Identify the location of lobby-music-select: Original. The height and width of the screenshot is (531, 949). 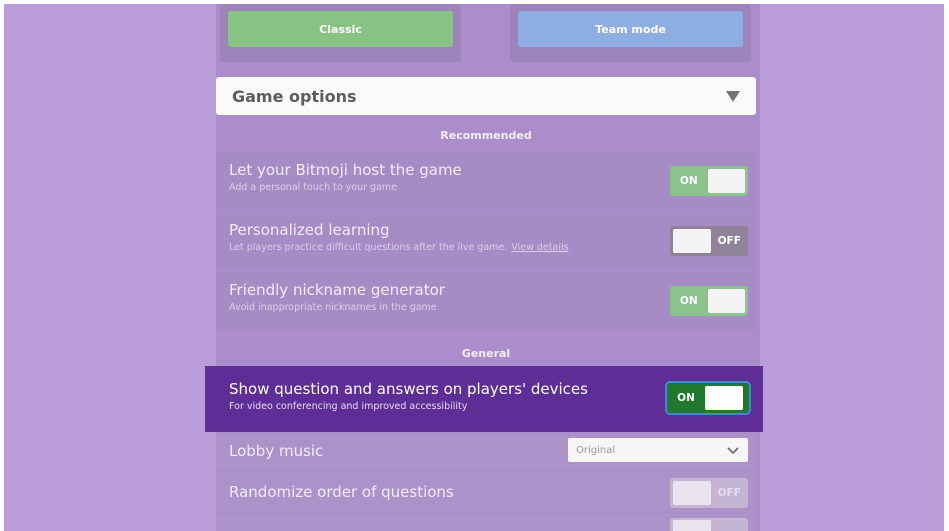
(658, 450).